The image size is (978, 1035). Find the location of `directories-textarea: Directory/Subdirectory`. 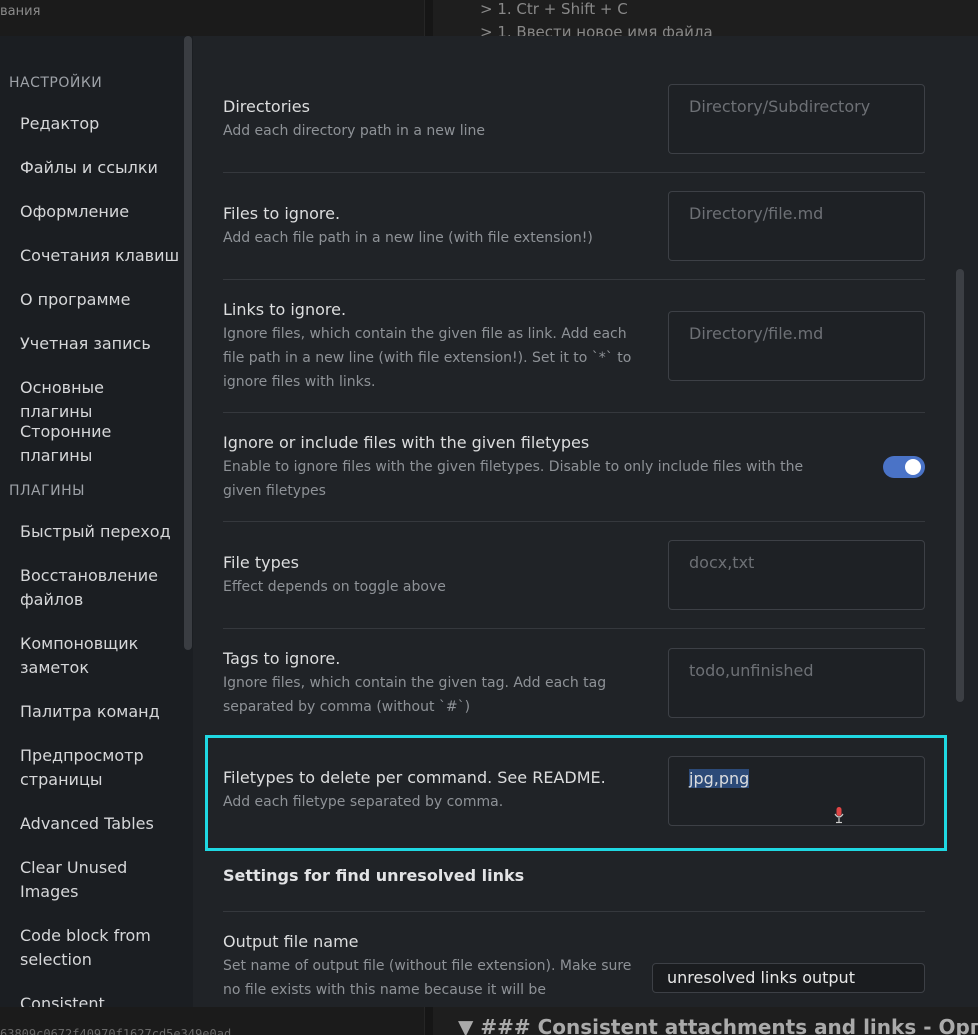

directories-textarea: Directory/Subdirectory is located at coordinates (796, 119).